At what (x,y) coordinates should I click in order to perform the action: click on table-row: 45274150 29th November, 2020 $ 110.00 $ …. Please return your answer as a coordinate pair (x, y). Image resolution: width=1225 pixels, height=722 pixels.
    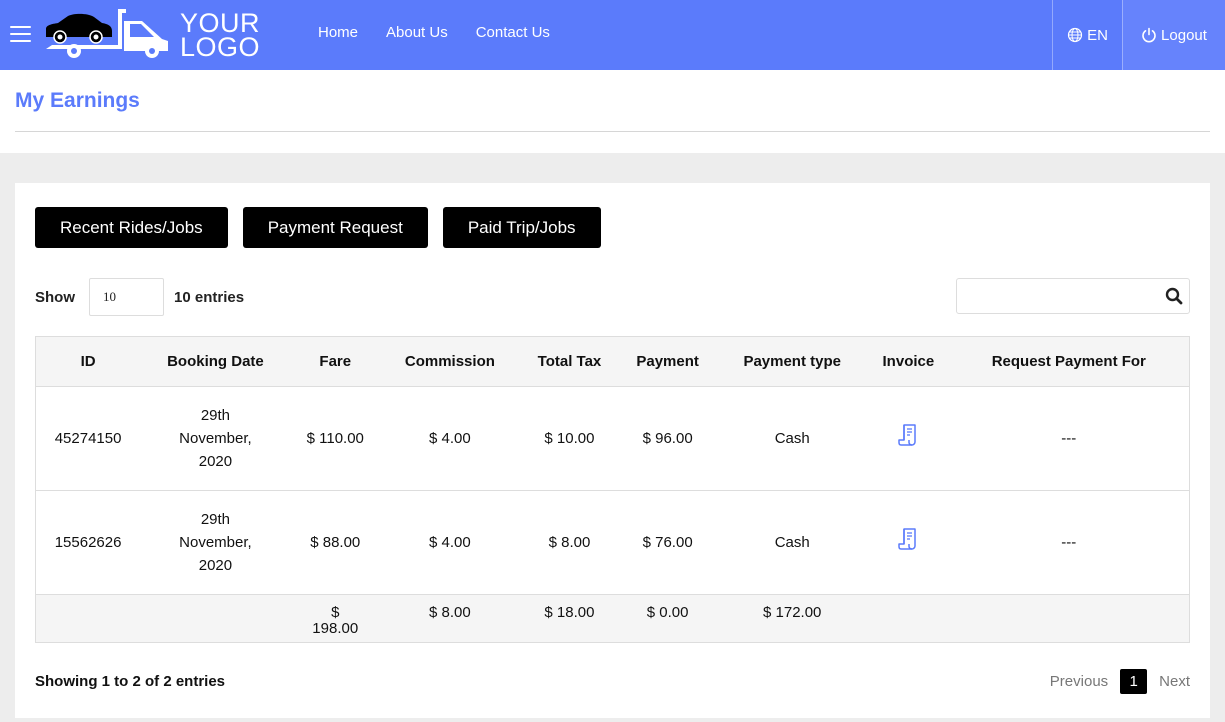
    Looking at the image, I should click on (612, 438).